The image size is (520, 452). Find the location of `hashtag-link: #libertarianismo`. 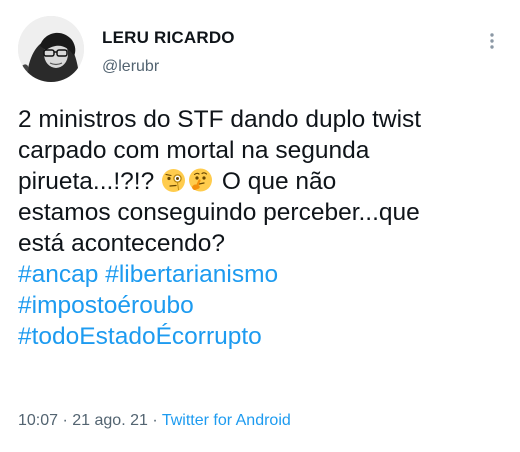

hashtag-link: #libertarianismo is located at coordinates (191, 274).